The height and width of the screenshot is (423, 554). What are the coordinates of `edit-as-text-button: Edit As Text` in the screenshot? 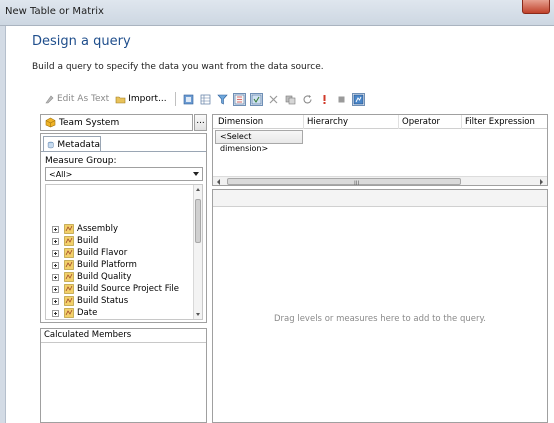 It's located at (76, 99).